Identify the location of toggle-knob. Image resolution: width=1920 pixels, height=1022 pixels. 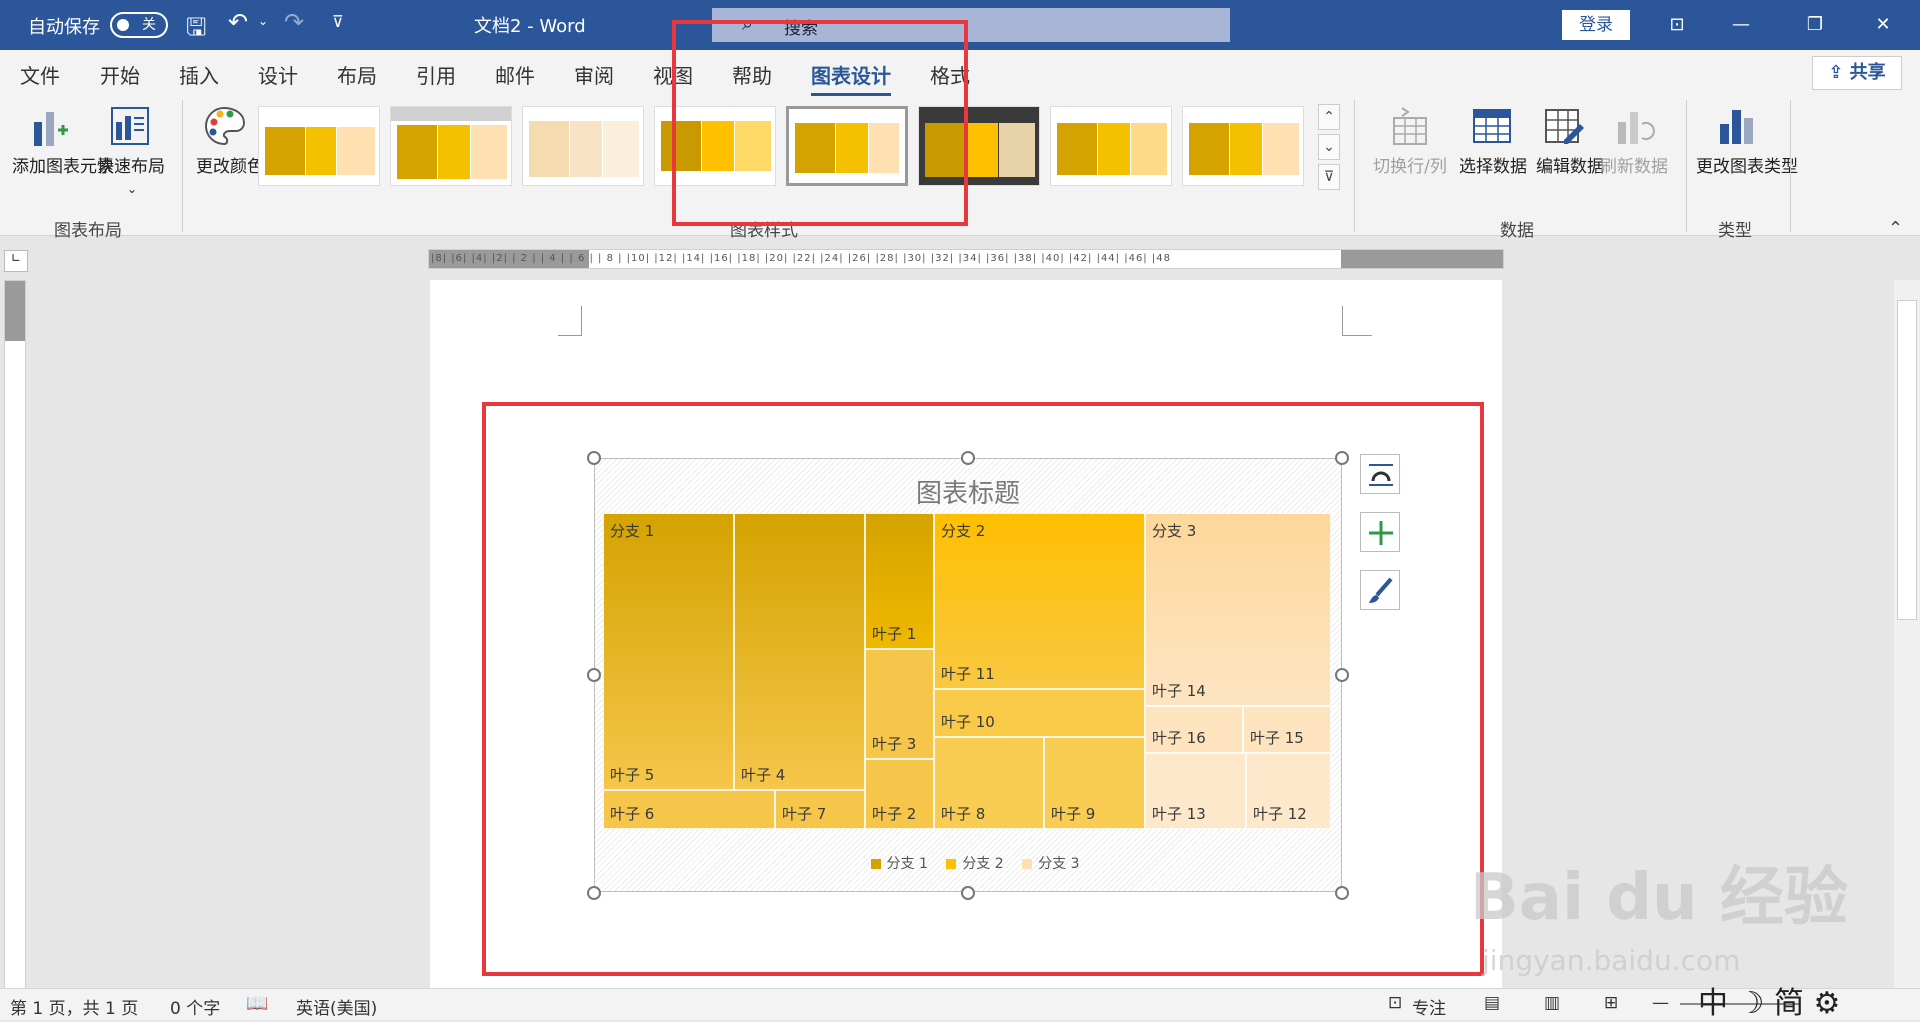
(123, 25).